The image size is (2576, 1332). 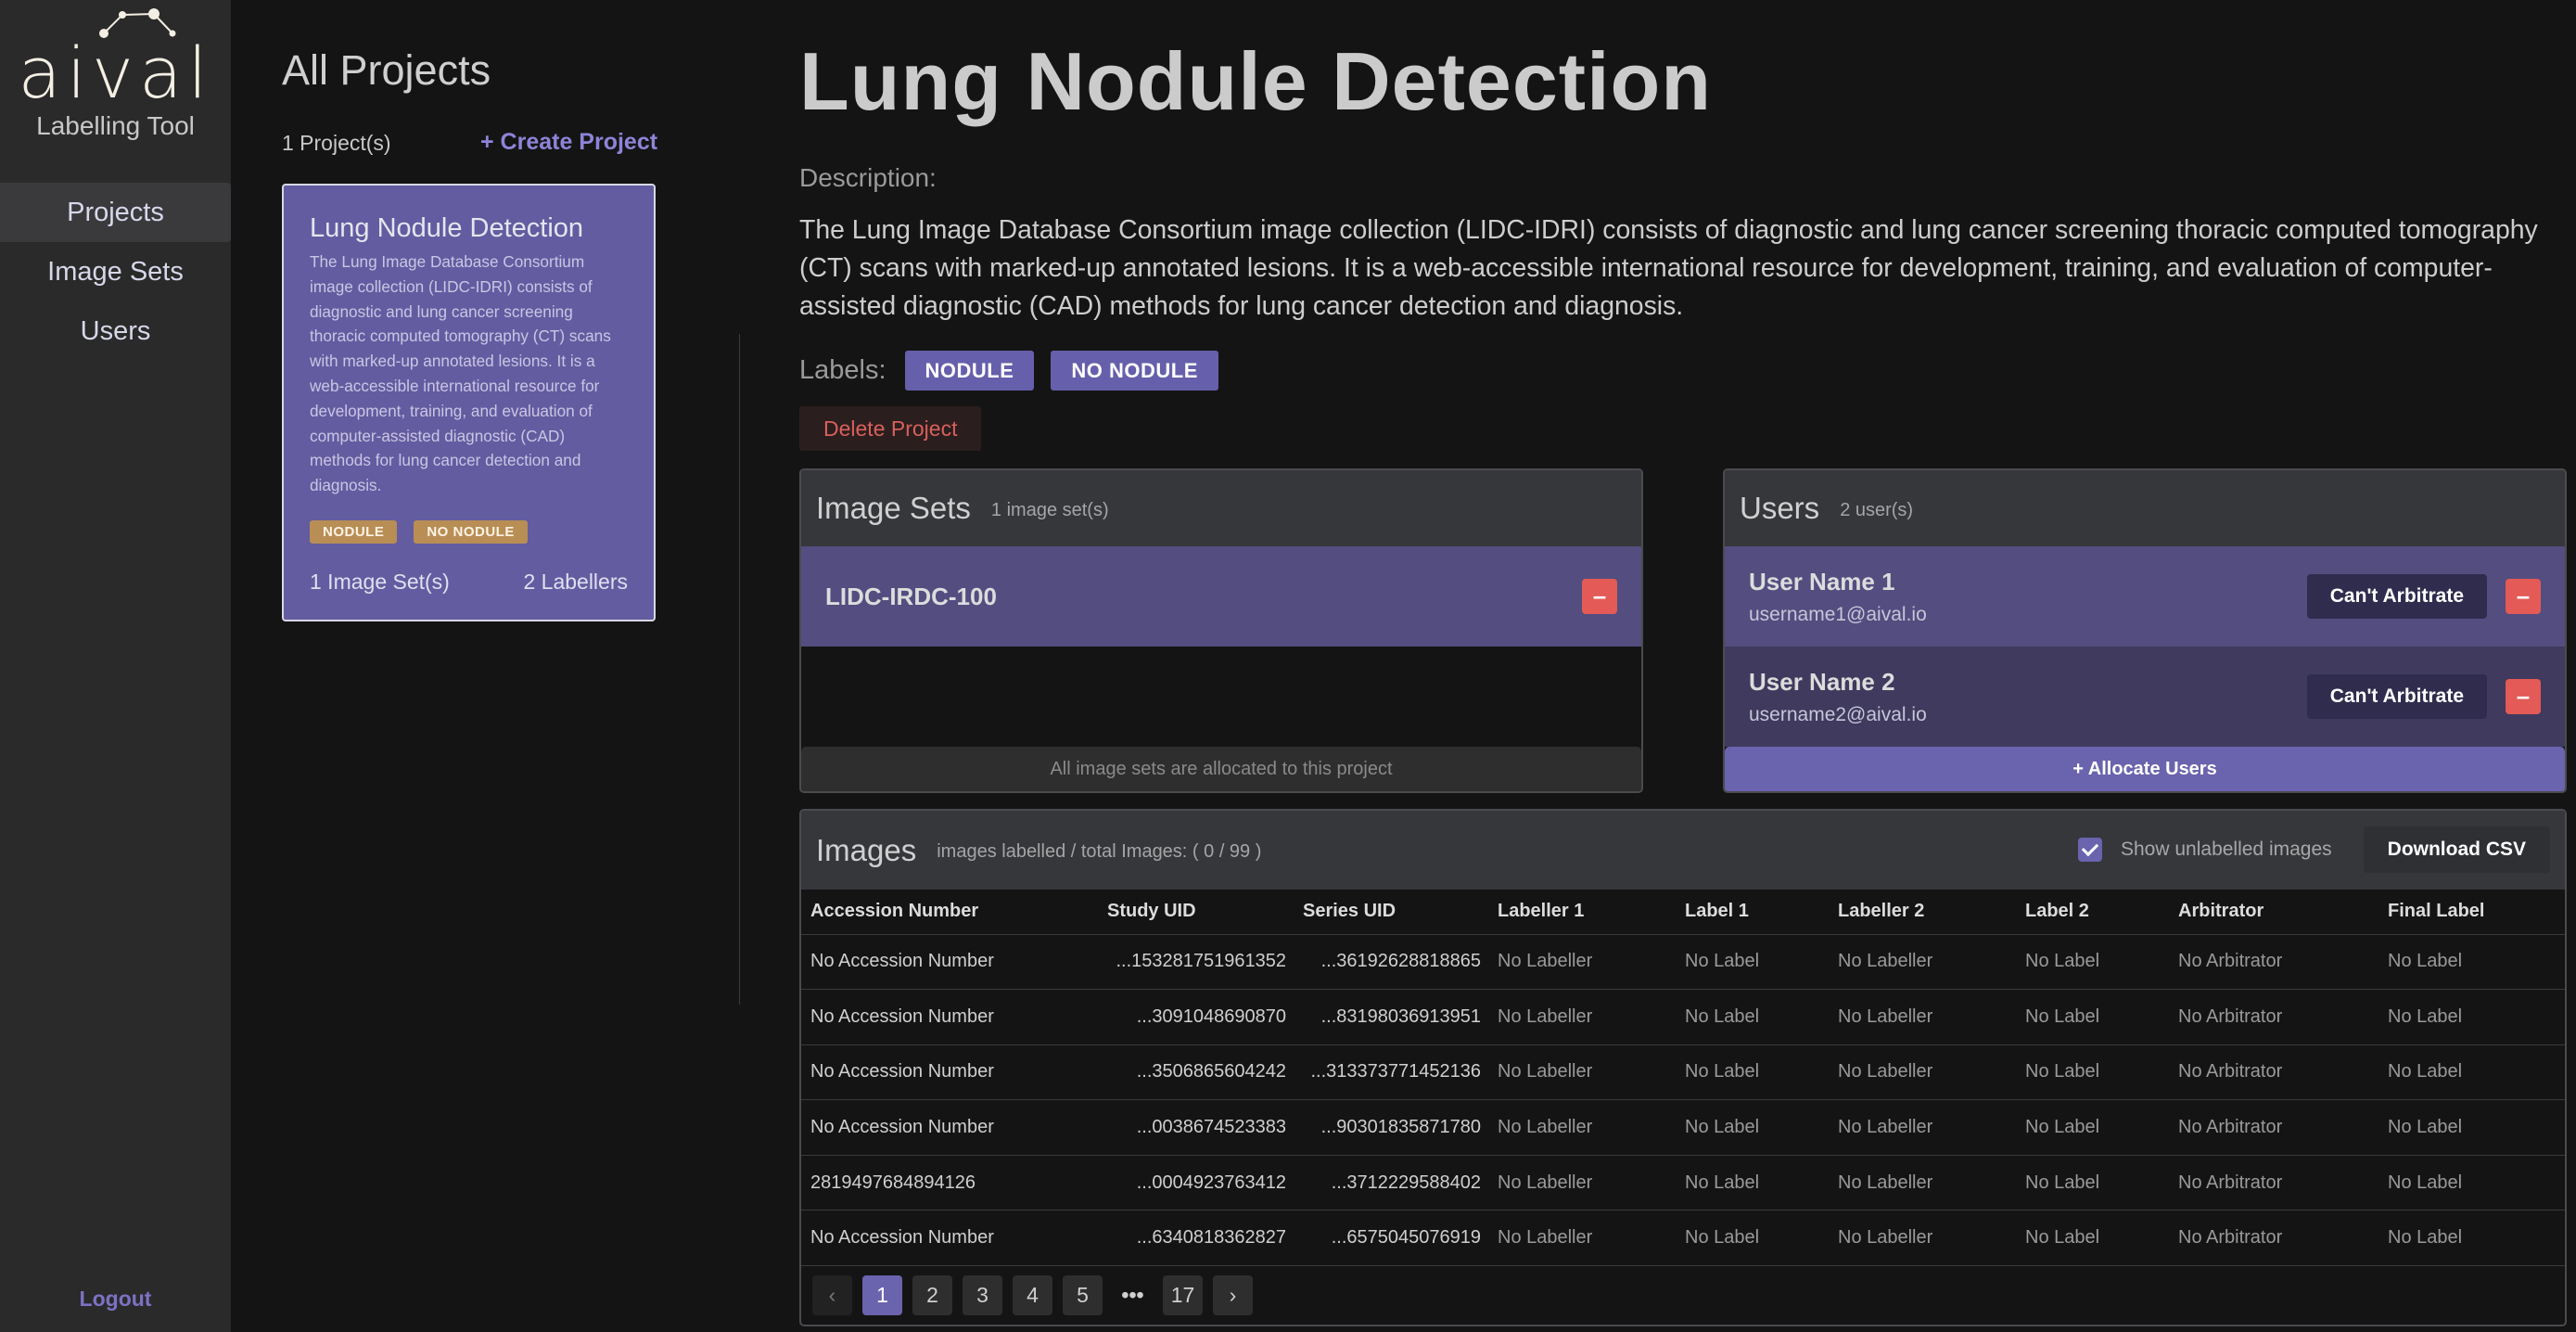 What do you see at coordinates (1822, 581) in the screenshot?
I see `user-name: User Name 1` at bounding box center [1822, 581].